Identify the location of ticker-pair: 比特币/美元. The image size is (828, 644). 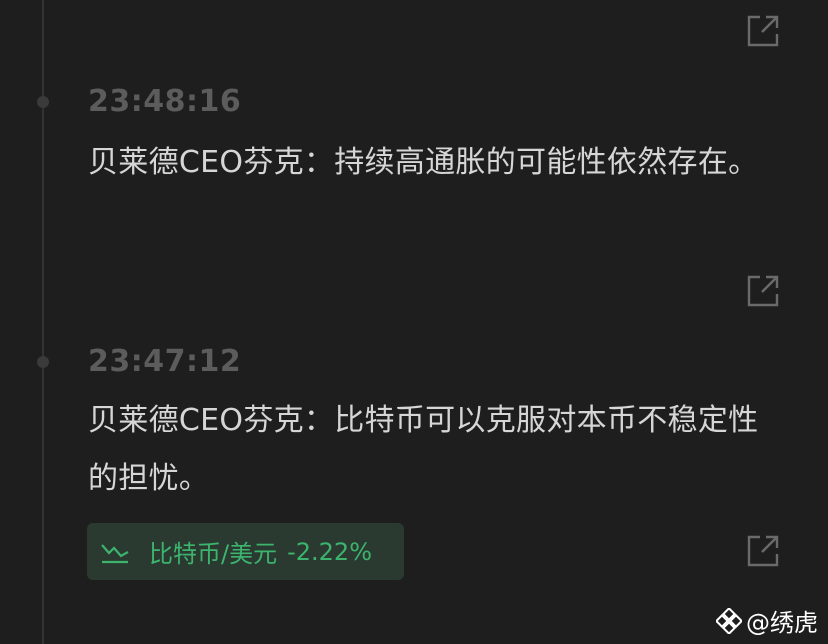
(213, 554).